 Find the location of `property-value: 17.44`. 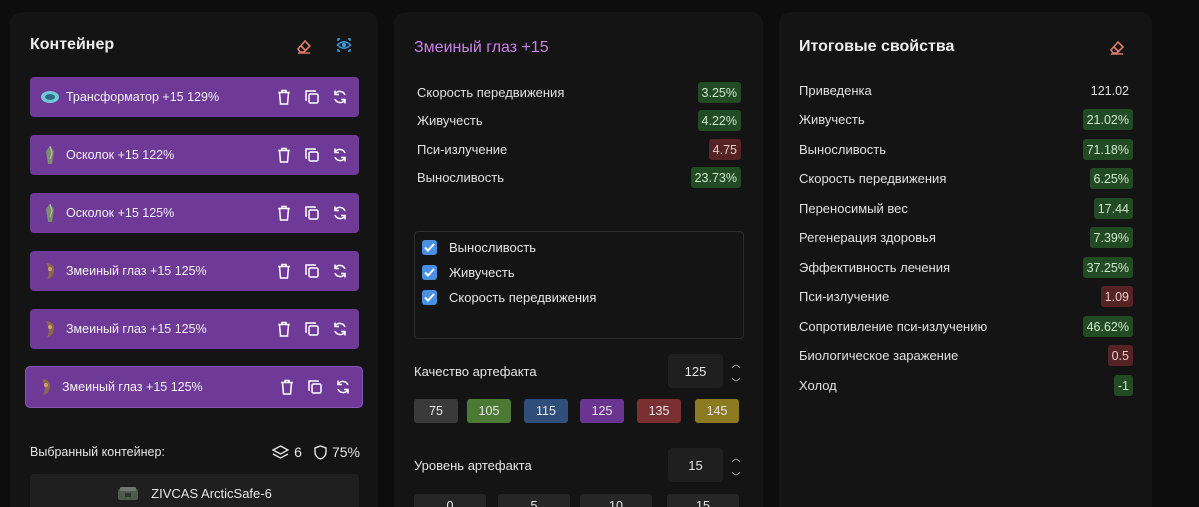

property-value: 17.44 is located at coordinates (1113, 208).